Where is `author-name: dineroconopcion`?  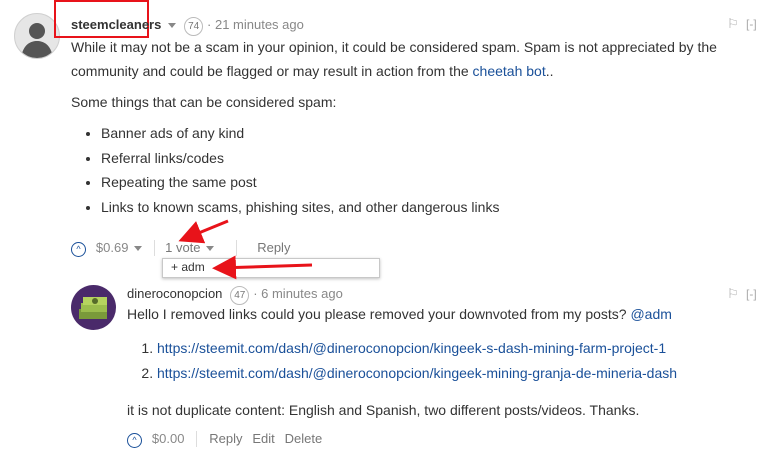 author-name: dineroconopcion is located at coordinates (174, 293).